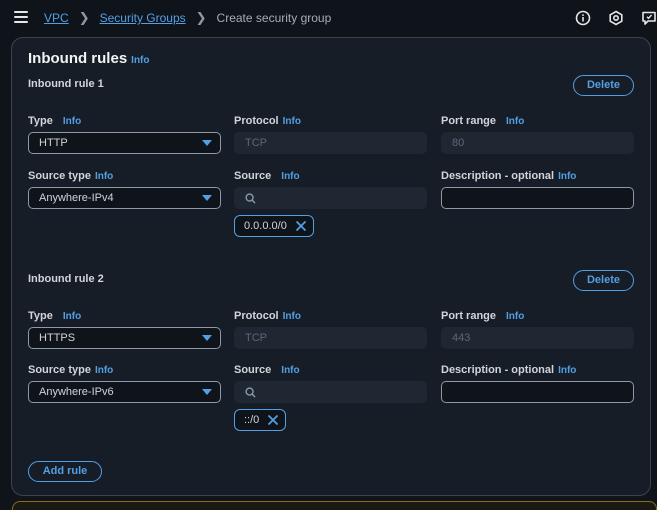 This screenshot has width=657, height=510. What do you see at coordinates (76, 198) in the screenshot?
I see `source-type-select-value: Anywhere-IPv4` at bounding box center [76, 198].